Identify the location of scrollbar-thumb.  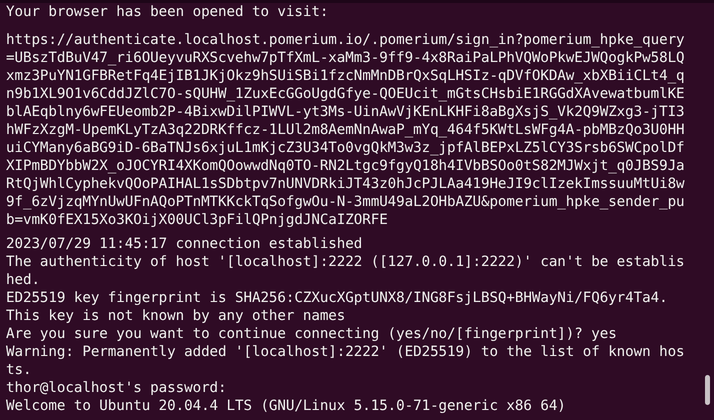
(707, 390).